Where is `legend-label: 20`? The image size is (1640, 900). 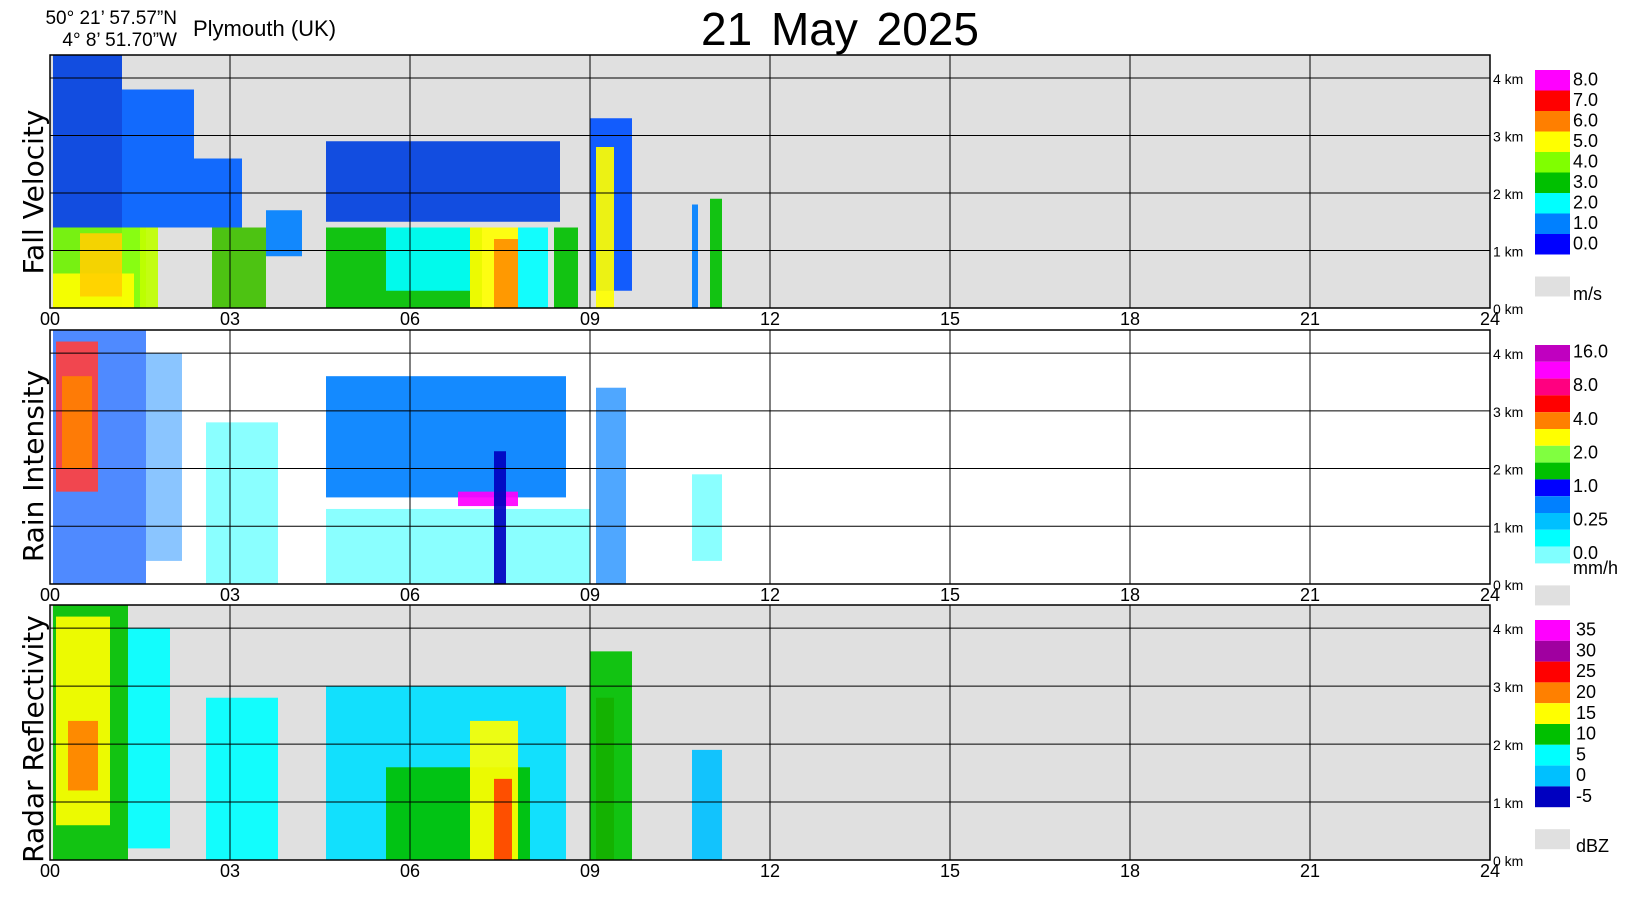
legend-label: 20 is located at coordinates (1586, 692).